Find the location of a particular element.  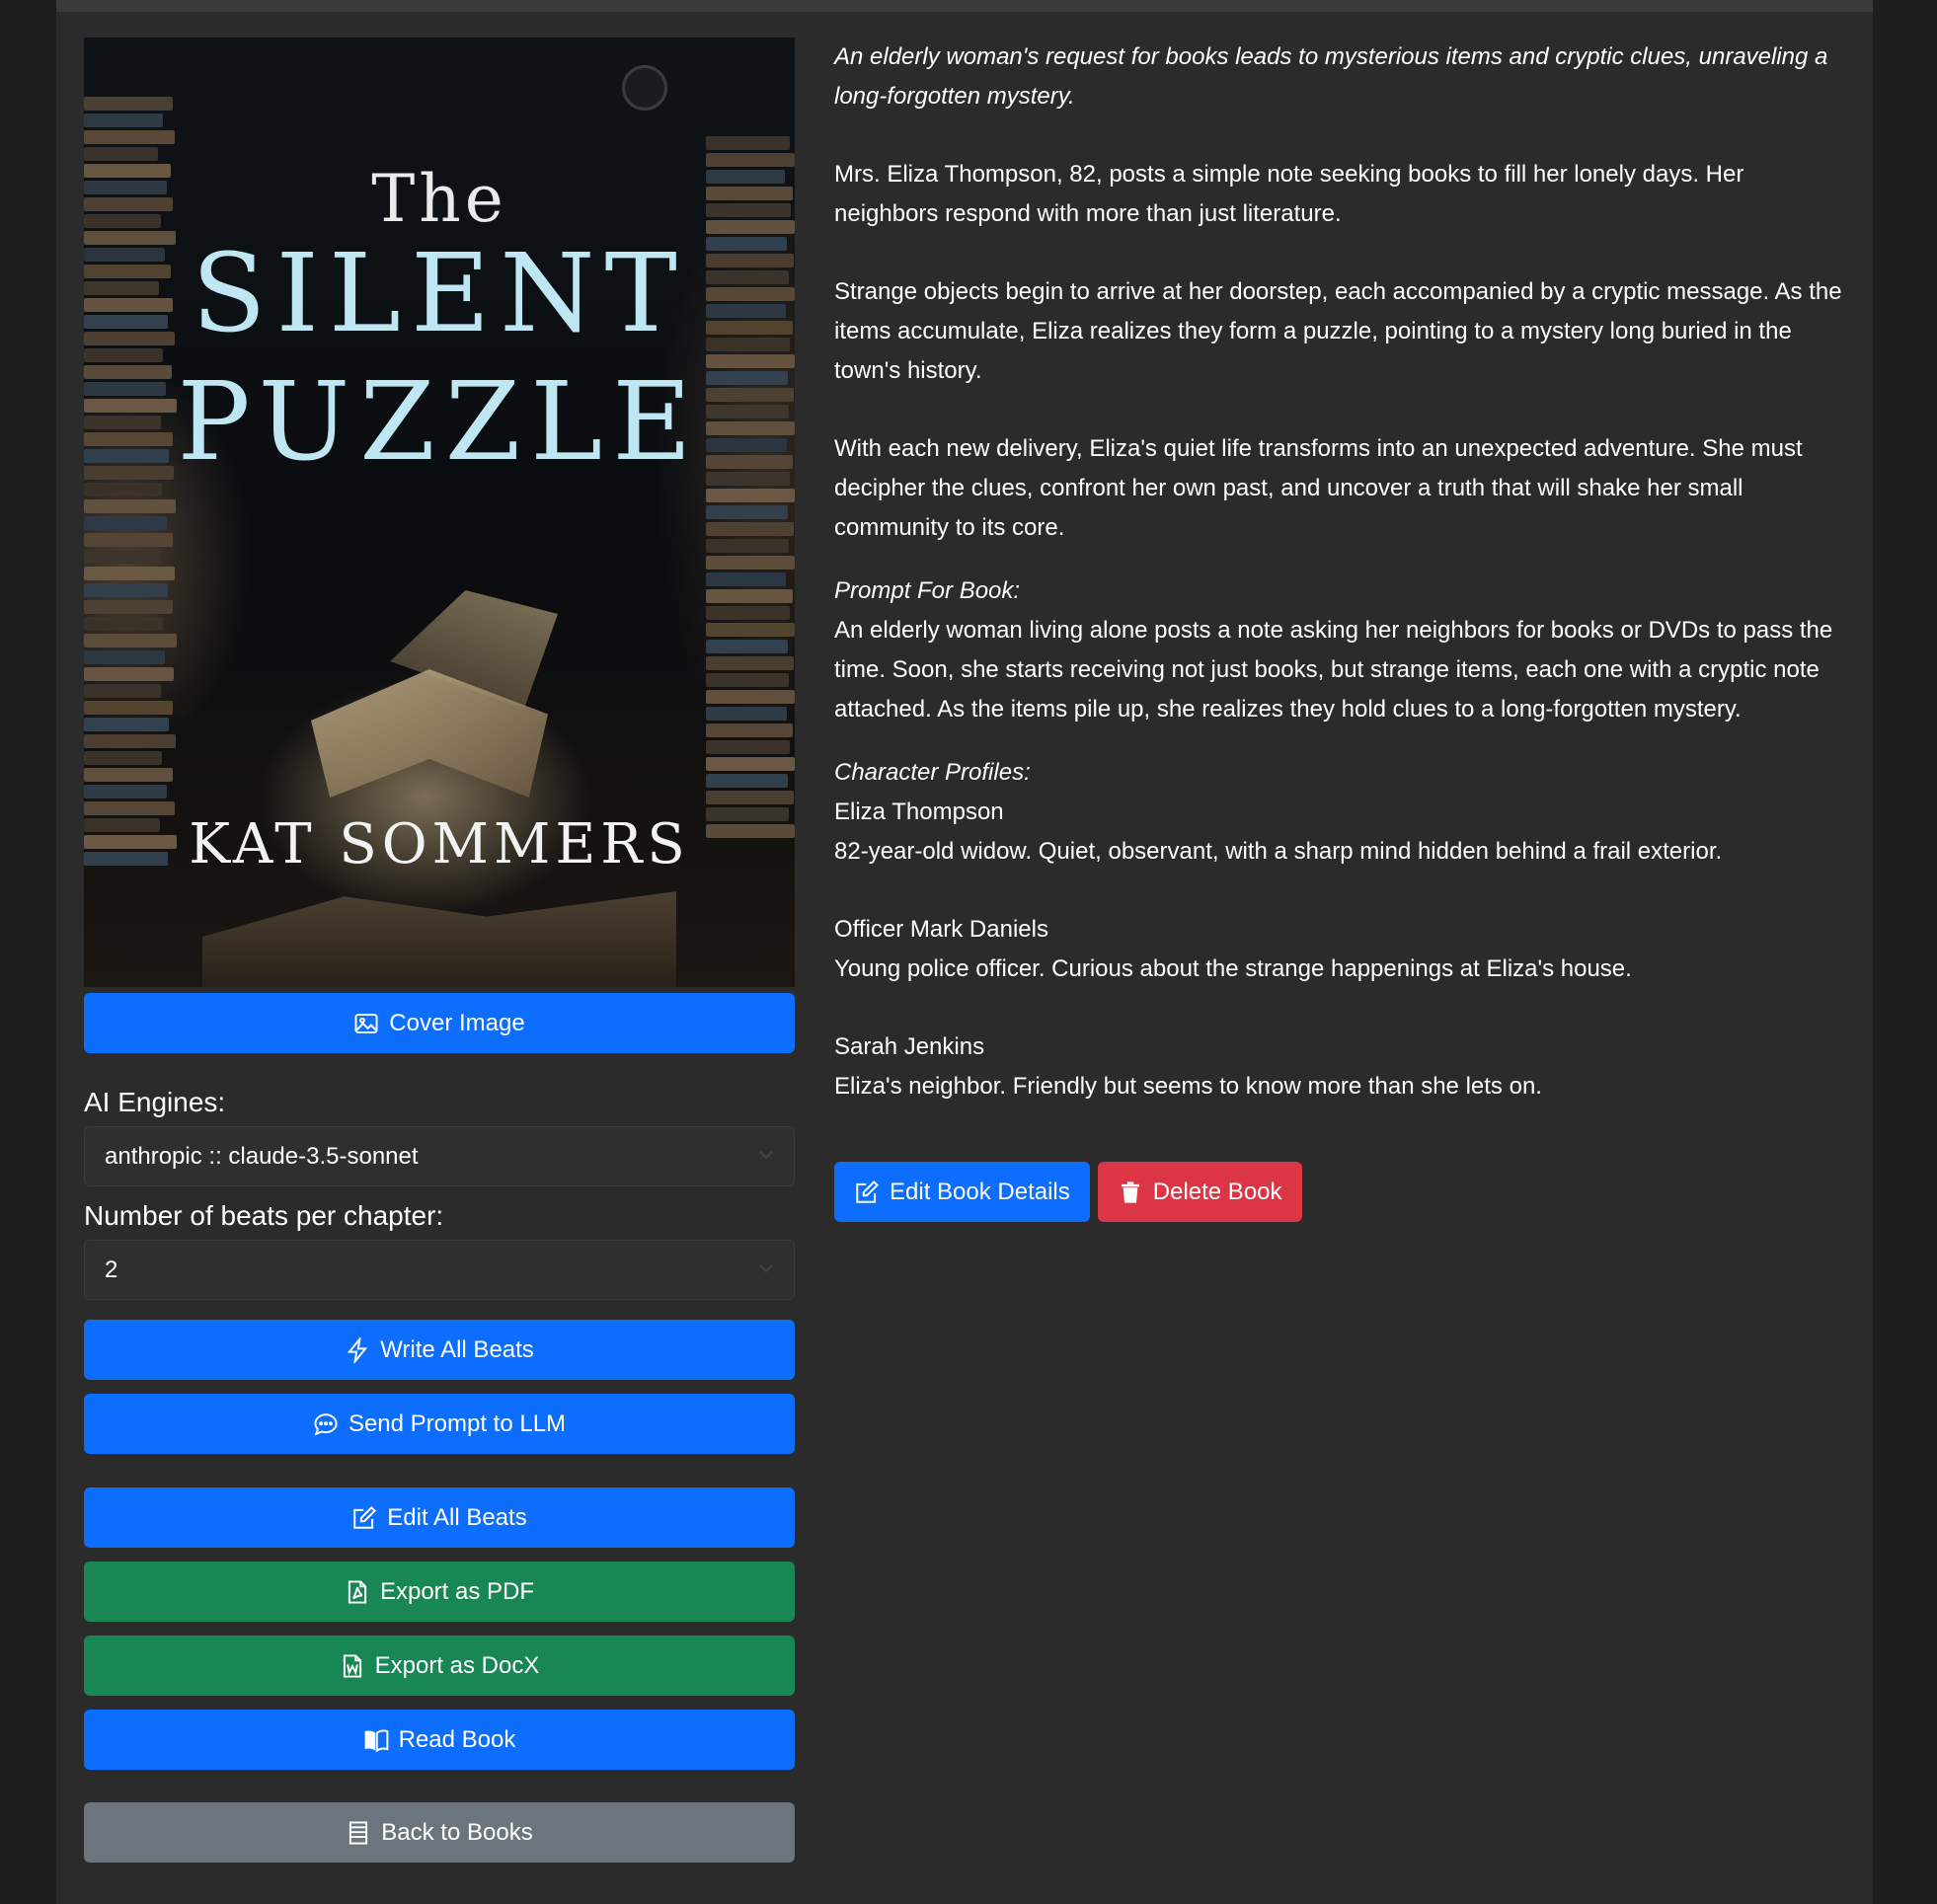

ai-engines-label: AI Engines: is located at coordinates (155, 1102).